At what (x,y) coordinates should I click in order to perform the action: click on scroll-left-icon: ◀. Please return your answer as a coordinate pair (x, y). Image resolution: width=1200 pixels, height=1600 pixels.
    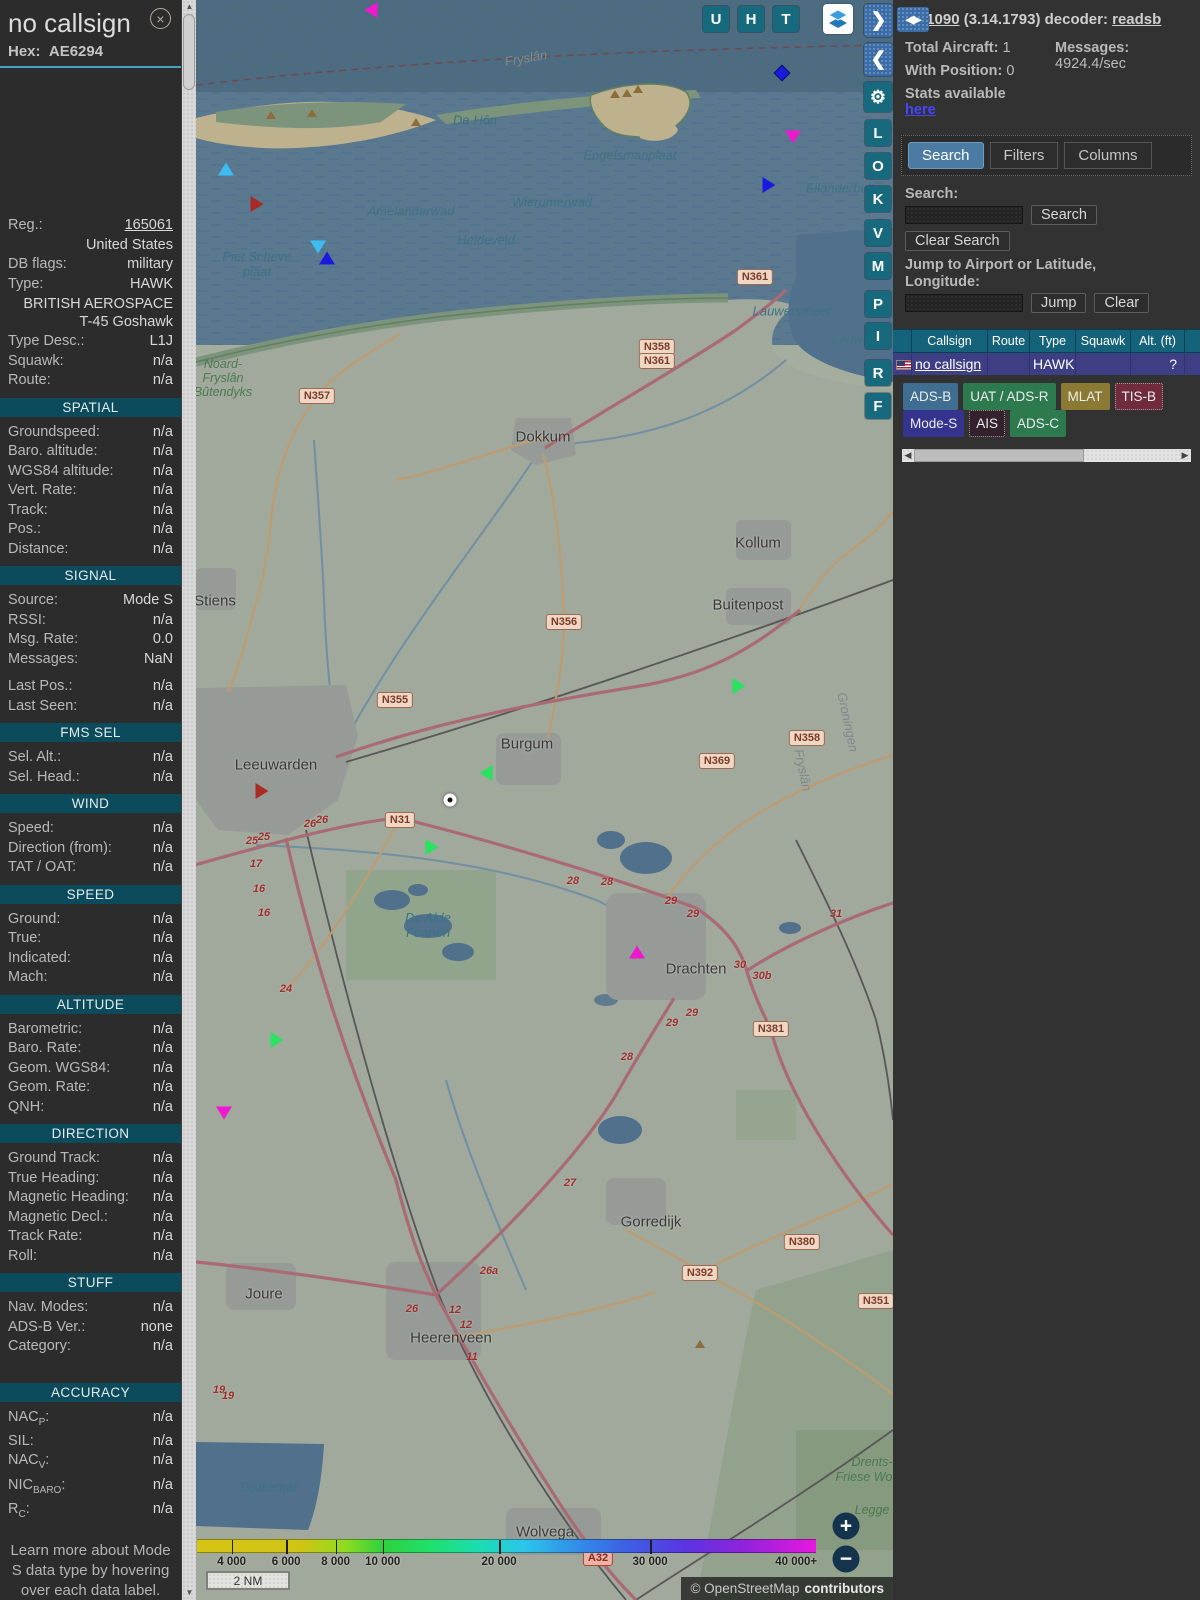
    Looking at the image, I should click on (908, 455).